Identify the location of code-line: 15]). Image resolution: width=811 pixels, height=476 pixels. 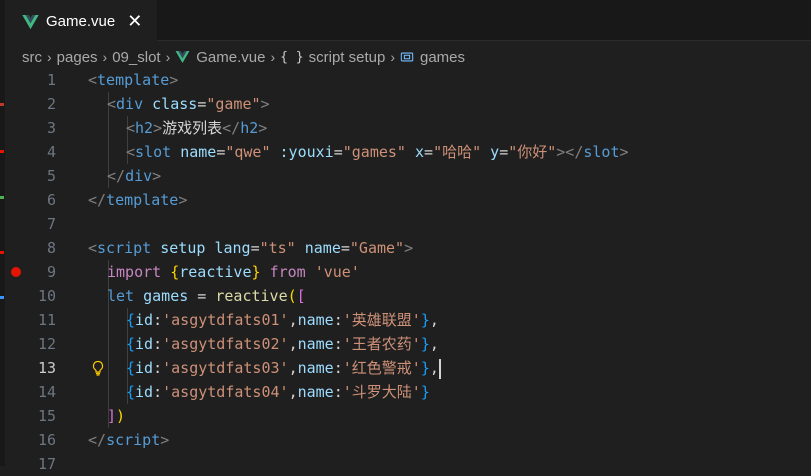
(408, 416).